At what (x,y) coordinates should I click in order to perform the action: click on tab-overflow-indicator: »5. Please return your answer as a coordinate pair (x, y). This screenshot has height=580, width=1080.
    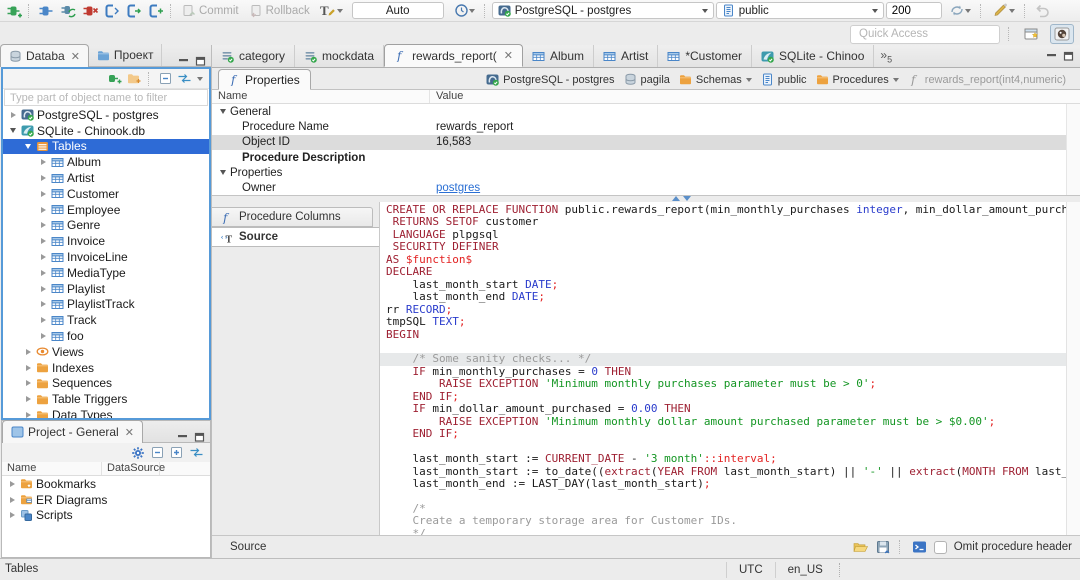
    Looking at the image, I should click on (886, 56).